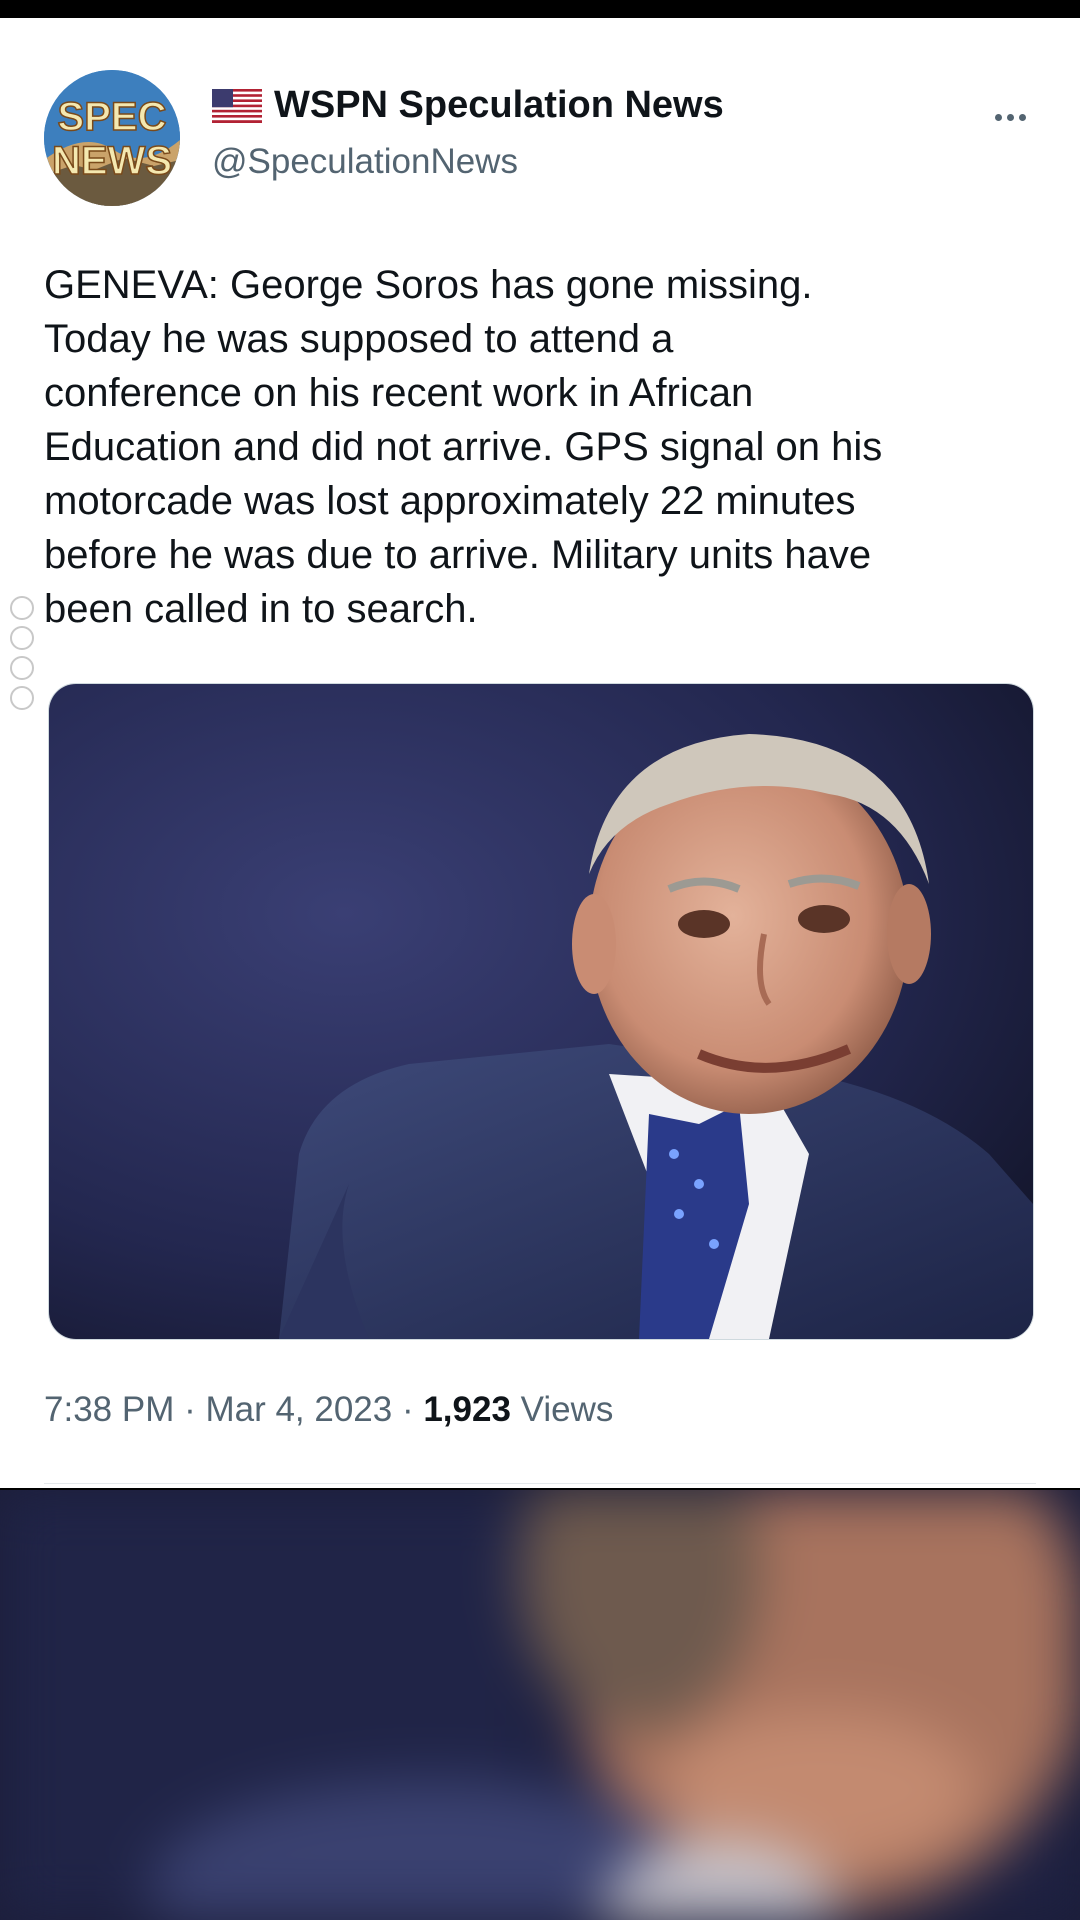 This screenshot has width=1080, height=1920. I want to click on author-handle: @SpeculationNews, so click(365, 162).